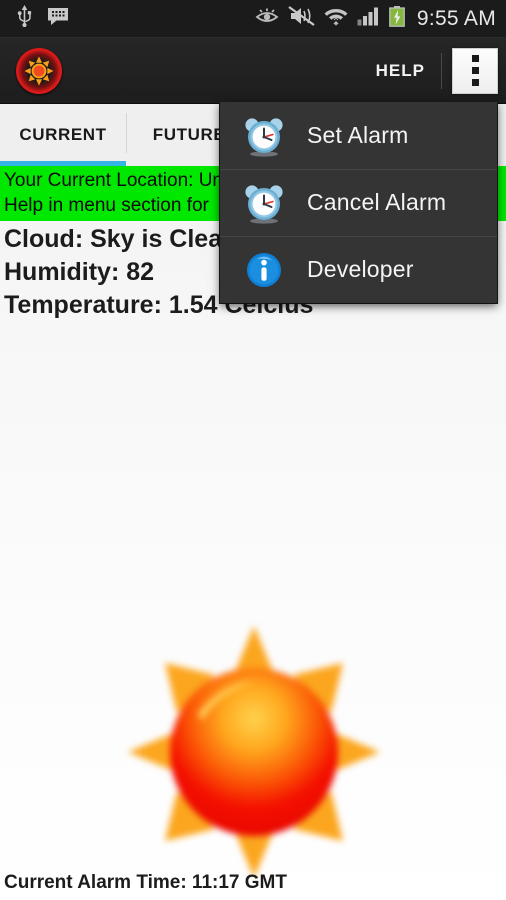  I want to click on tab-future-label: FUTURE, so click(189, 134).